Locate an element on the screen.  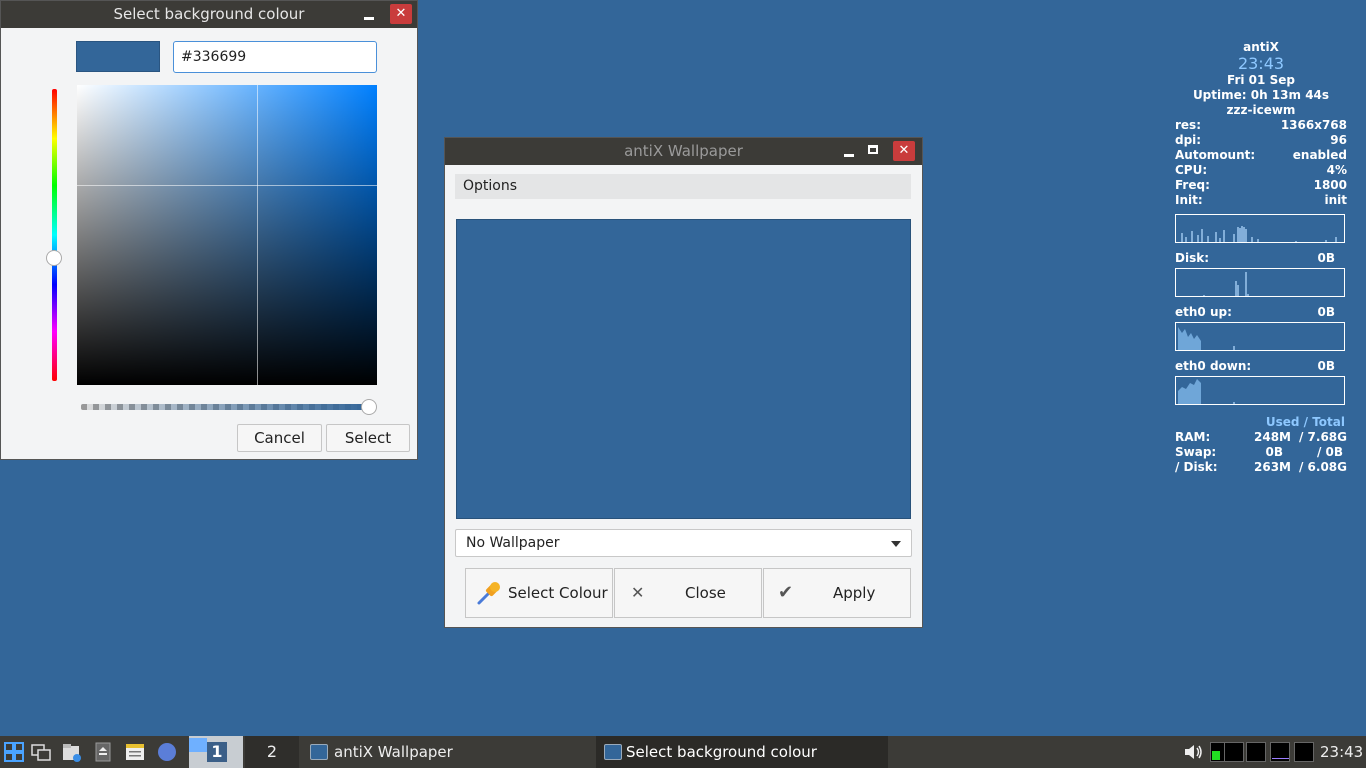
mount-icon is located at coordinates (103, 752).